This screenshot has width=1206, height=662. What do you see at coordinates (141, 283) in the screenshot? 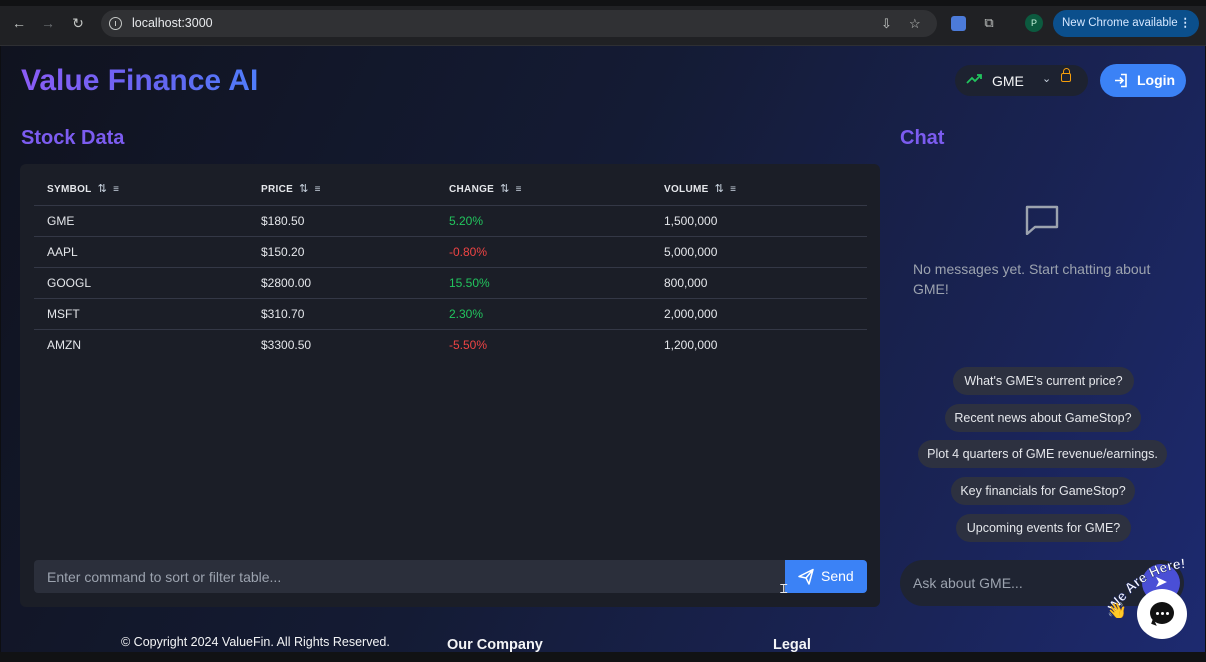
I see `cell-symbol: GOOGL` at bounding box center [141, 283].